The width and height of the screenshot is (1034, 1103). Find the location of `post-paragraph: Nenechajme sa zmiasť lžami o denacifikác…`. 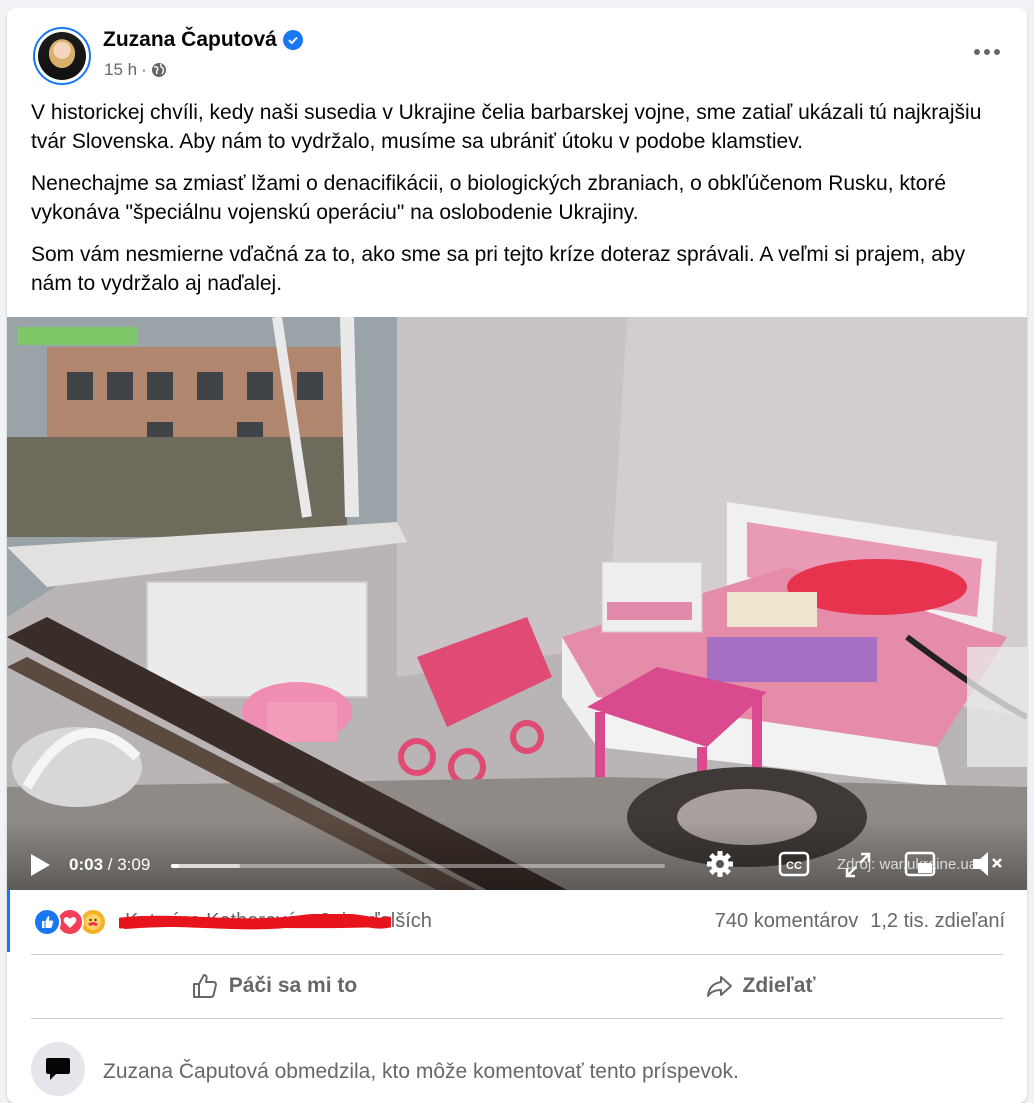

post-paragraph: Nenechajme sa zmiasť lžami o denacifikác… is located at coordinates (489, 198).